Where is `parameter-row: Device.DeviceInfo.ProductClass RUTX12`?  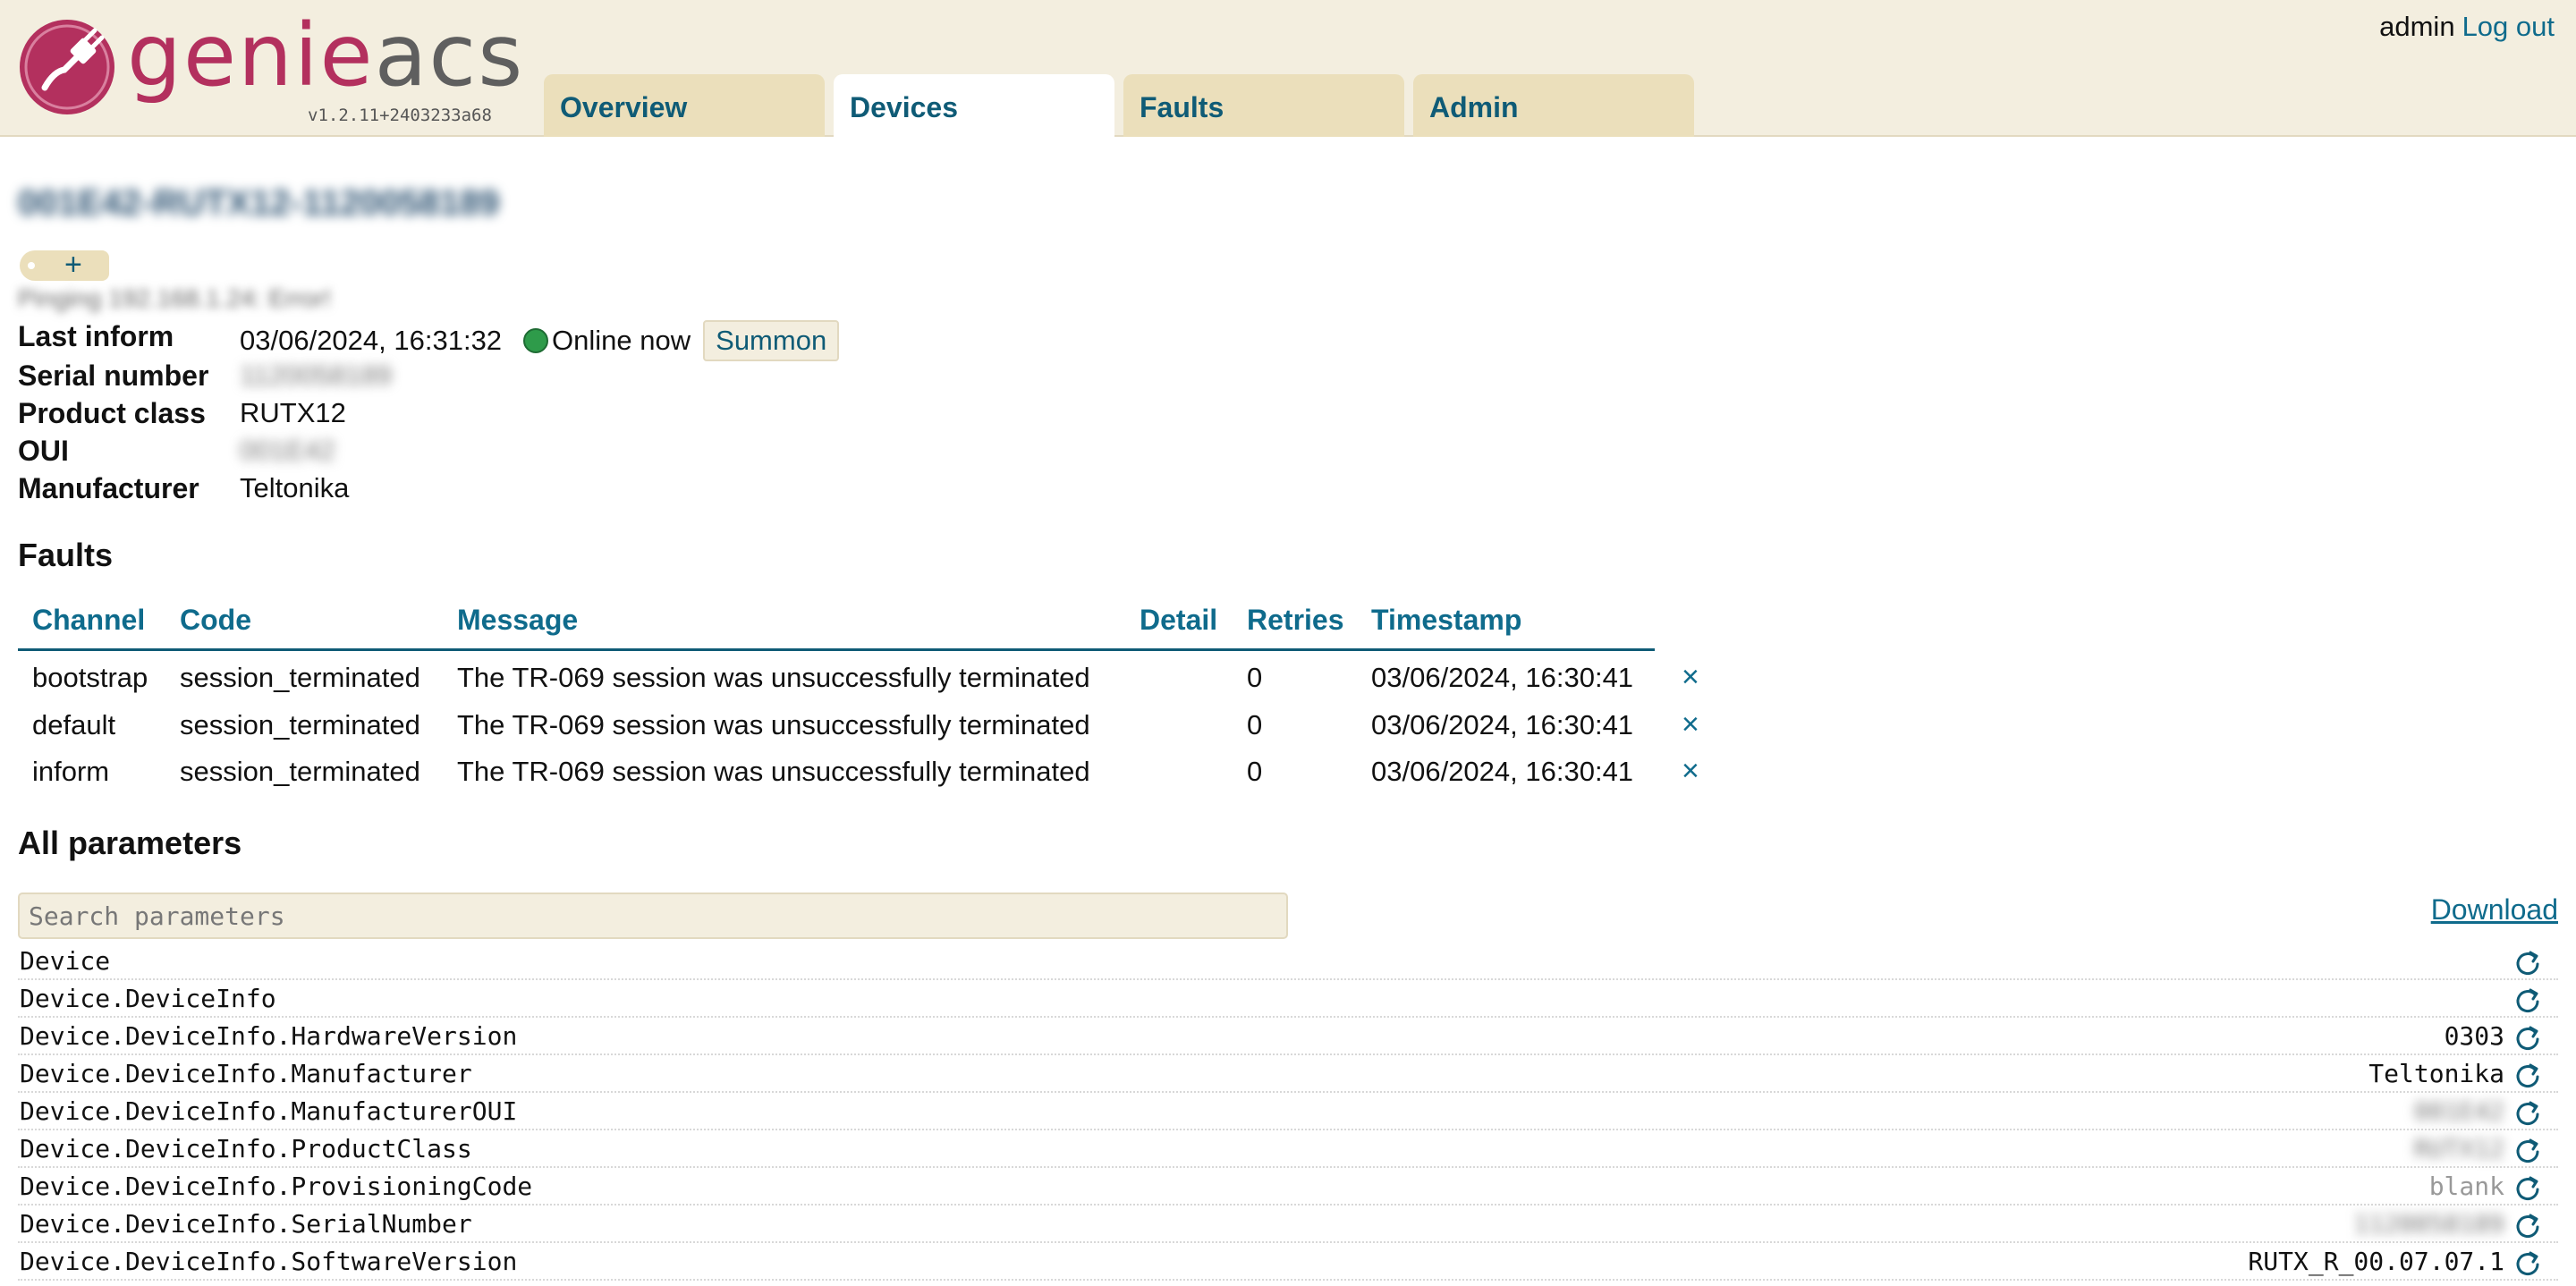
parameter-row: Device.DeviceInfo.ProductClass RUTX12 is located at coordinates (1288, 1149).